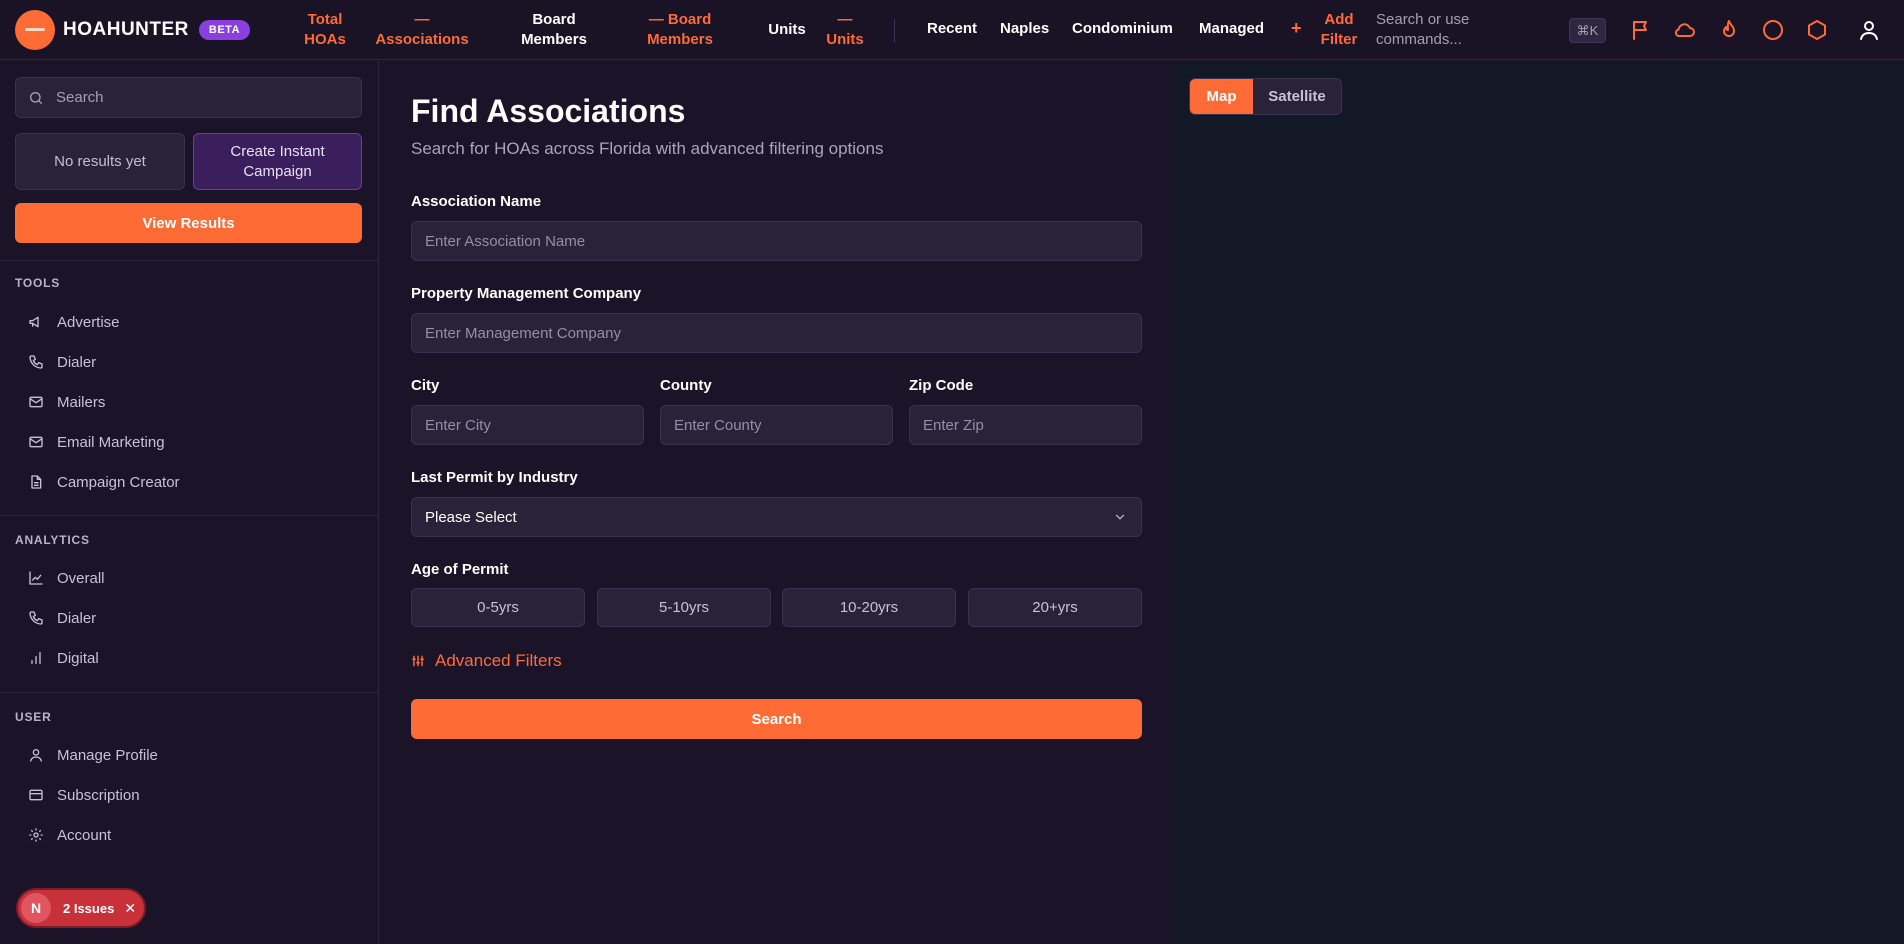  What do you see at coordinates (157, 29) in the screenshot?
I see `brand-logo: HOAHUNTER BETA` at bounding box center [157, 29].